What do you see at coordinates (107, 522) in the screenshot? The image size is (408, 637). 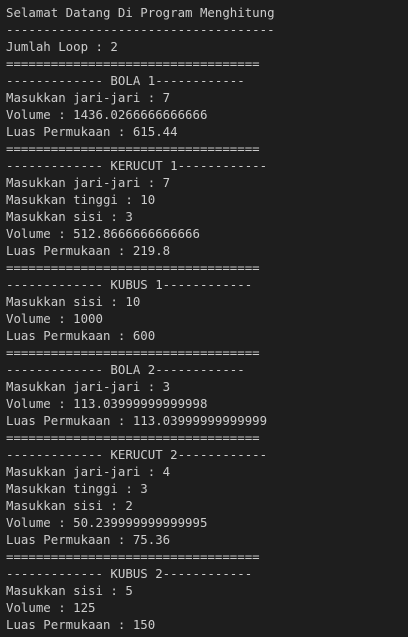 I see `output-line: Volume : 50.239999999999995` at bounding box center [107, 522].